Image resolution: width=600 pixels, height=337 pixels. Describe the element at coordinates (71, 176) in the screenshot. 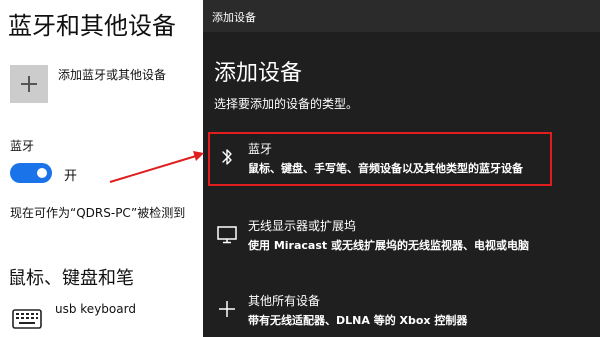

I see `bluetooth-state: 开` at that location.